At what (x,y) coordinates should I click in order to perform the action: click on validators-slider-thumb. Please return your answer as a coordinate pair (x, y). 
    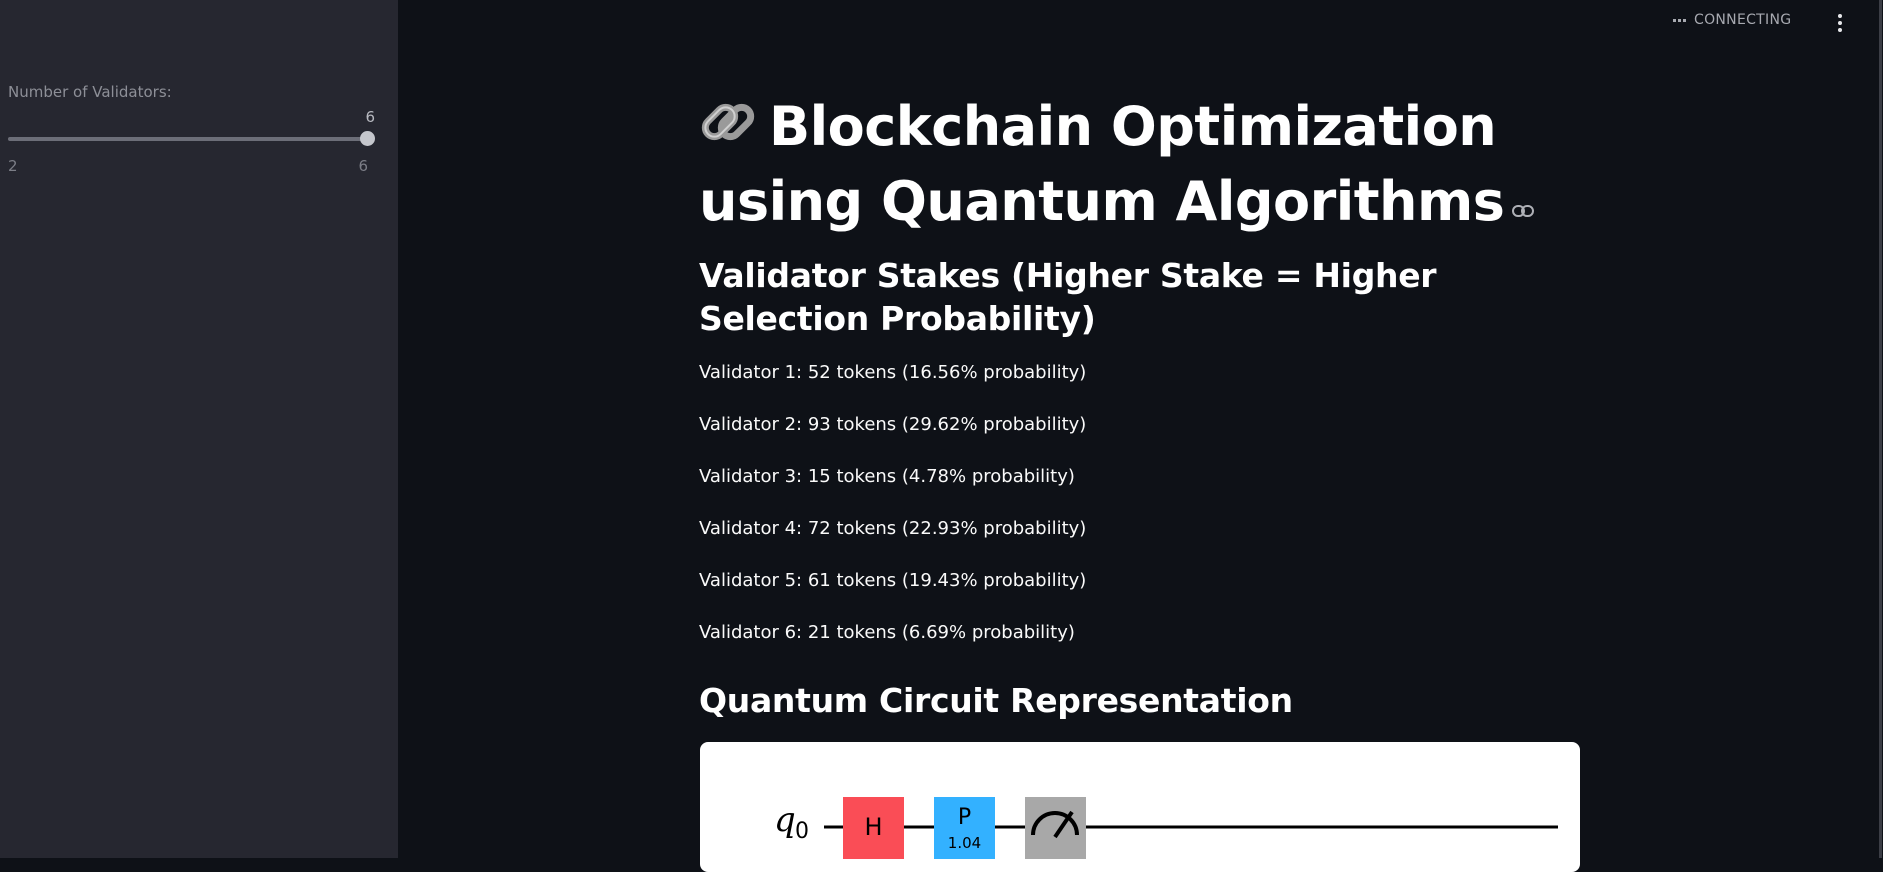
    Looking at the image, I should click on (367, 138).